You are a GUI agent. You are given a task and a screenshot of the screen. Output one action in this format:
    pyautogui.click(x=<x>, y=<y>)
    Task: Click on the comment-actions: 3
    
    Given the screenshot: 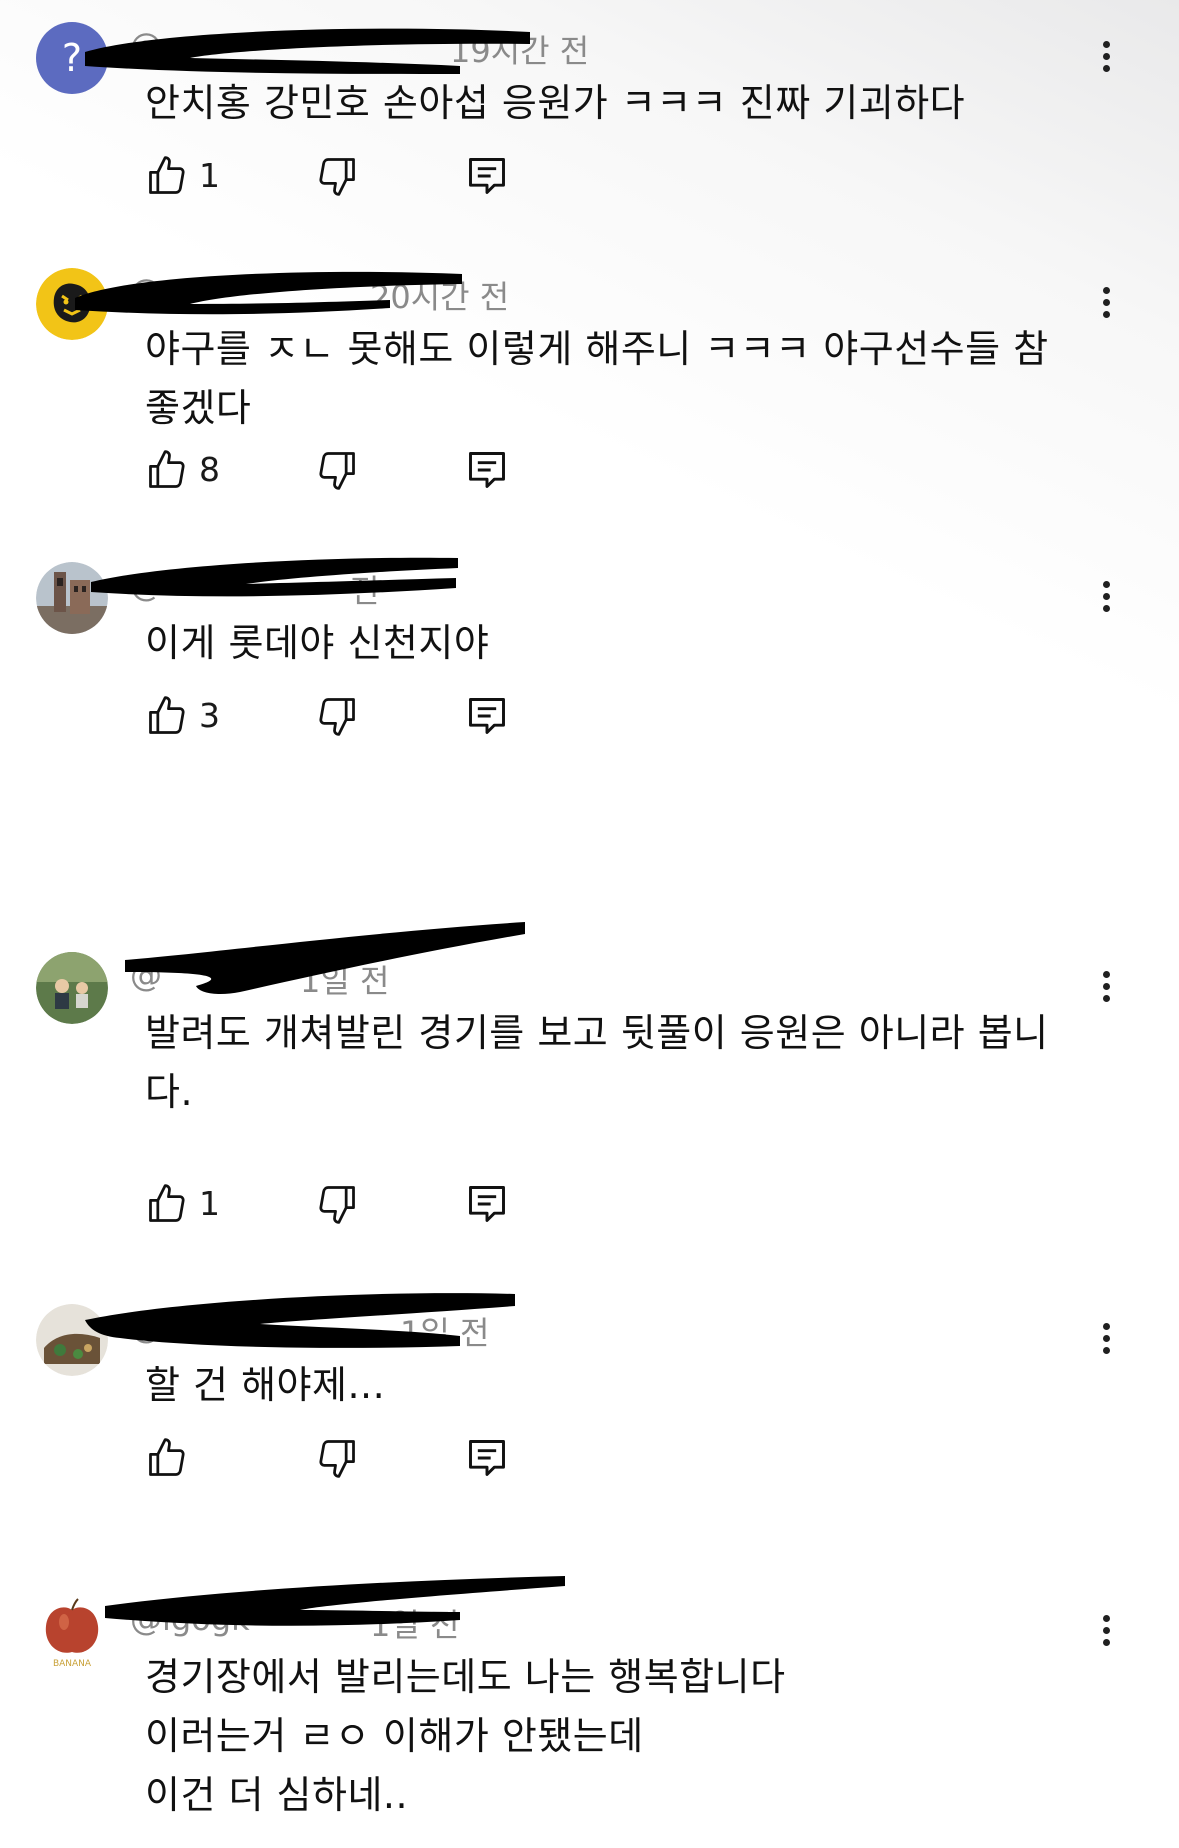 What is the action you would take?
    pyautogui.click(x=345, y=716)
    